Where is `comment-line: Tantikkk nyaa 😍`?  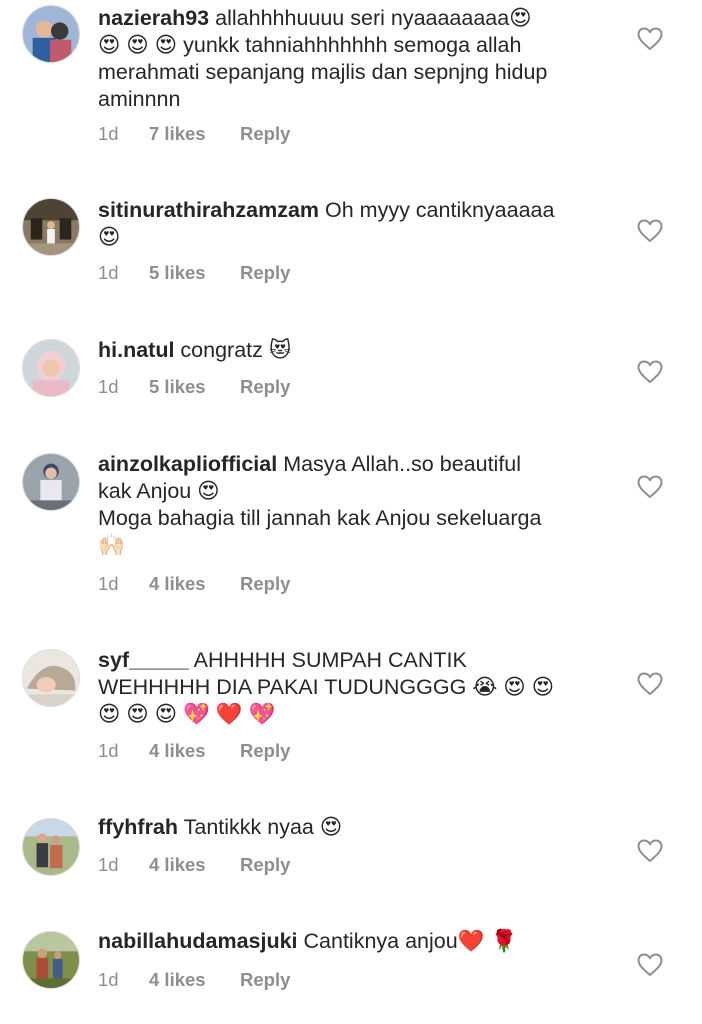 comment-line: Tantikkk nyaa 😍 is located at coordinates (263, 827).